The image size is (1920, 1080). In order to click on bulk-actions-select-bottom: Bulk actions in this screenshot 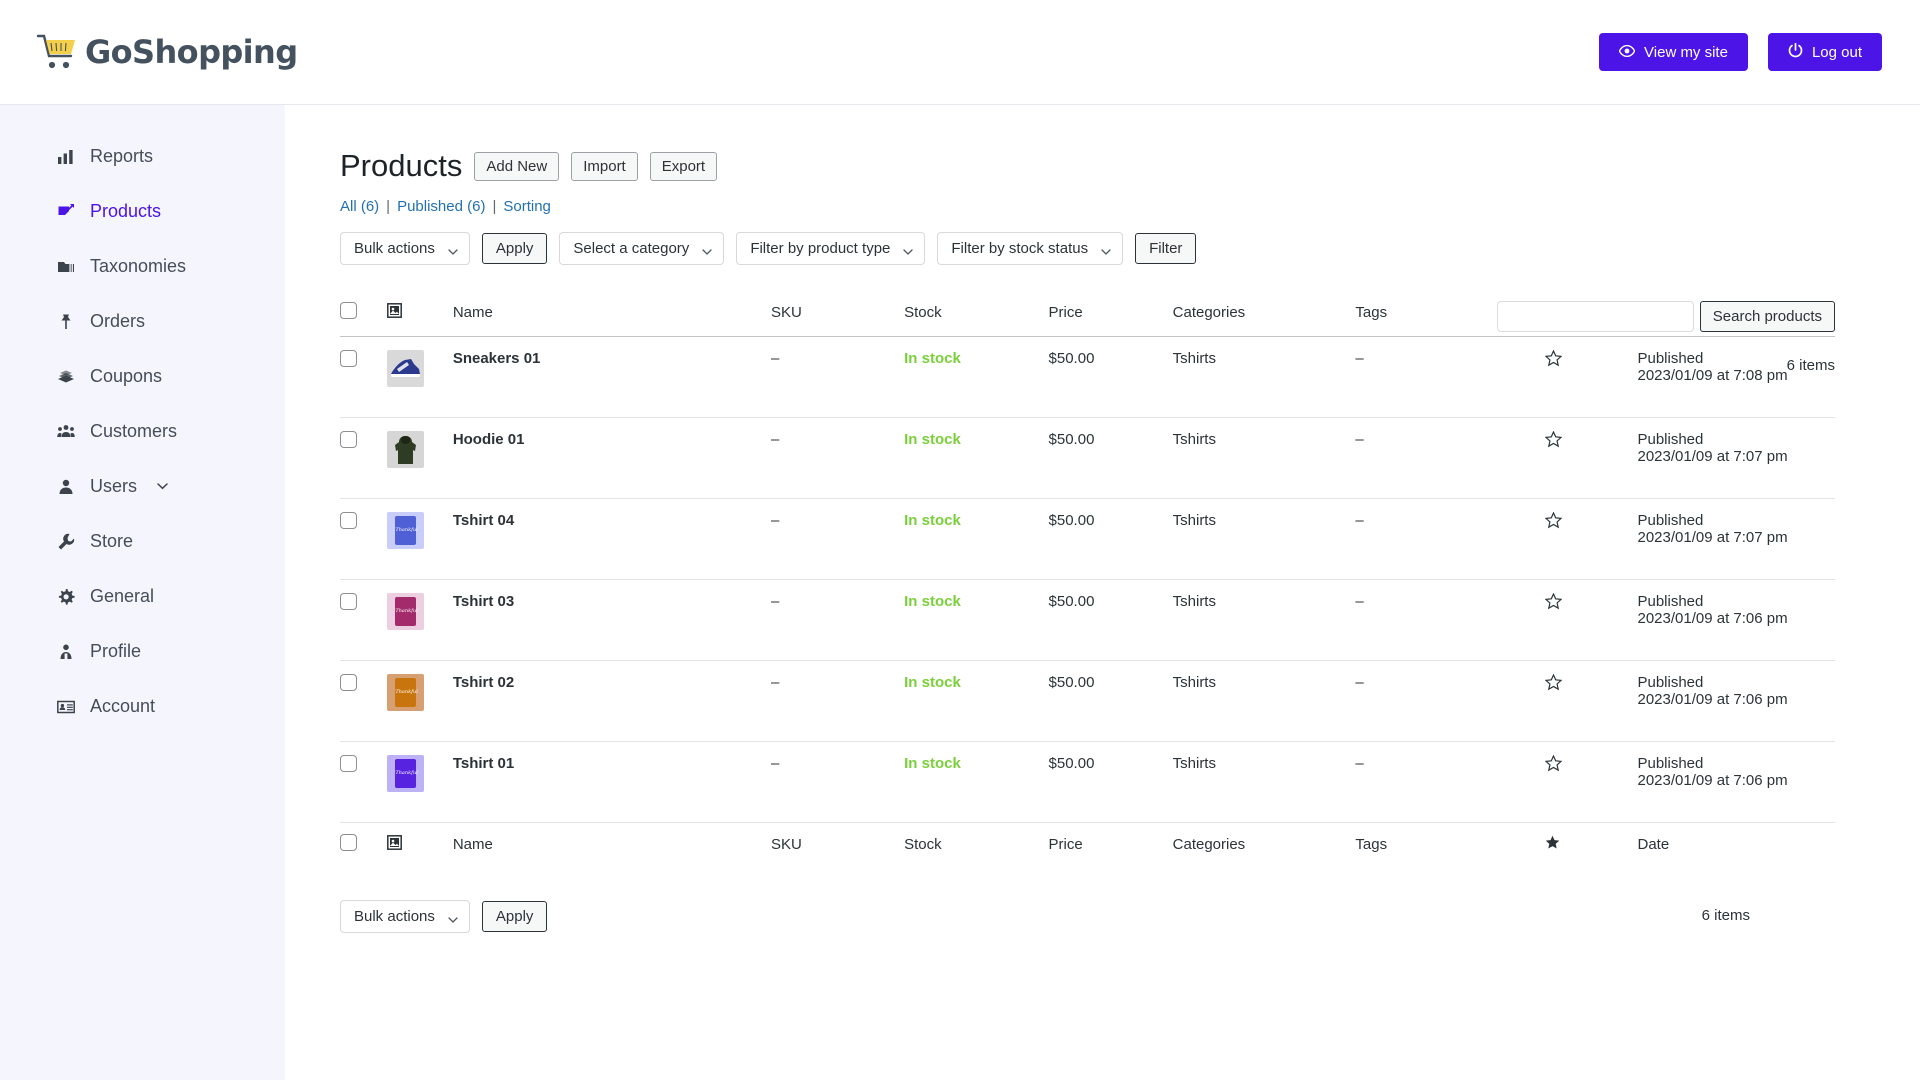, I will do `click(405, 916)`.